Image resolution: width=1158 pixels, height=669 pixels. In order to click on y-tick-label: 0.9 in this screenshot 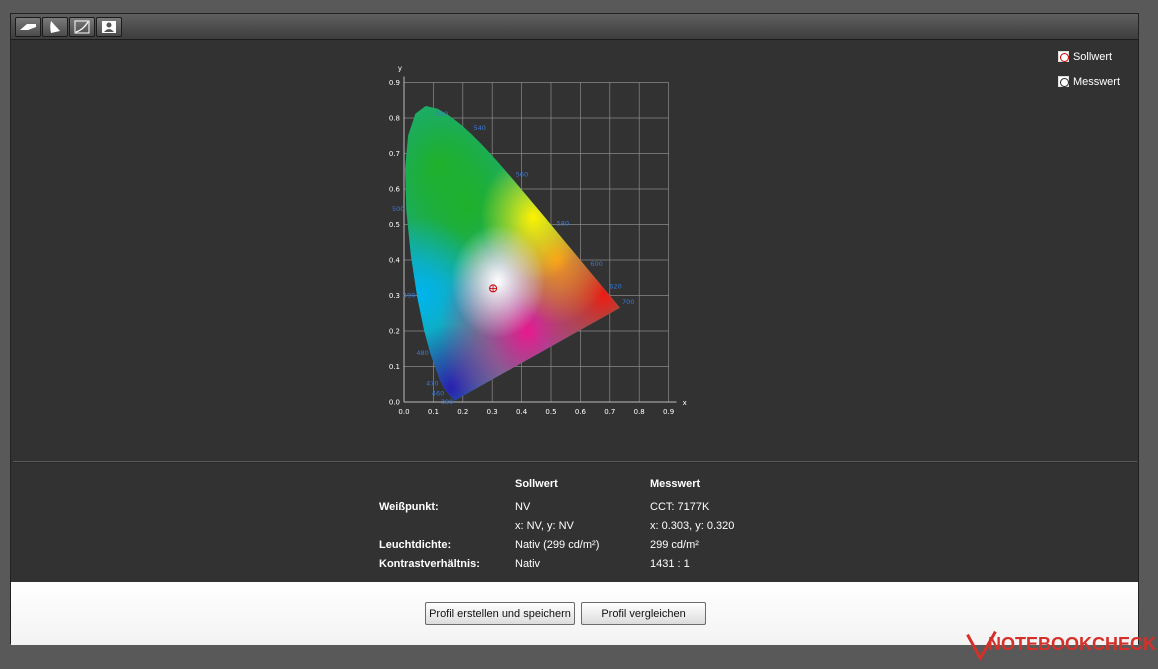, I will do `click(394, 83)`.